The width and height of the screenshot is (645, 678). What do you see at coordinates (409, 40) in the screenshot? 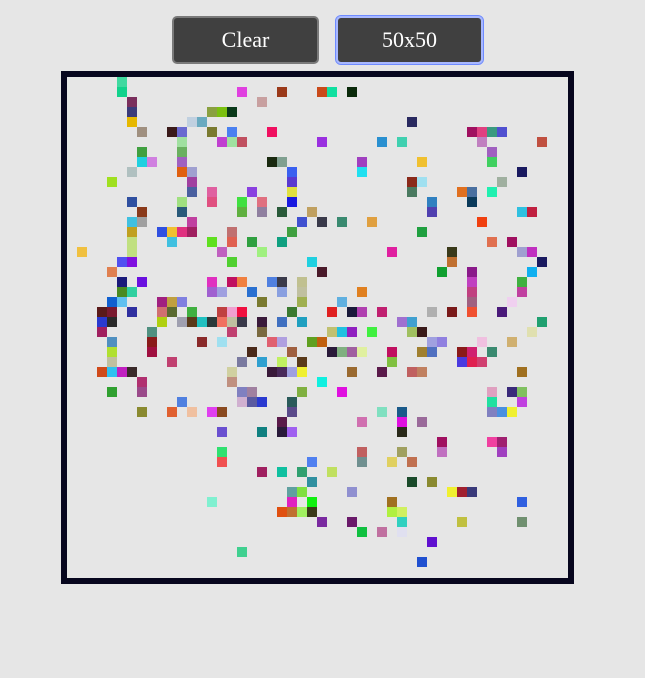
I see `grid-size-button: 50x50` at bounding box center [409, 40].